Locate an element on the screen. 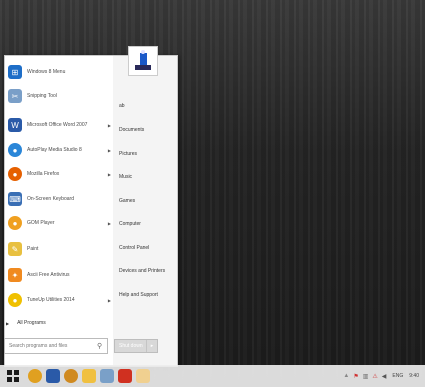 Image resolution: width=425 pixels, height=387 pixels. alert-icon: ⚠ is located at coordinates (374, 376).